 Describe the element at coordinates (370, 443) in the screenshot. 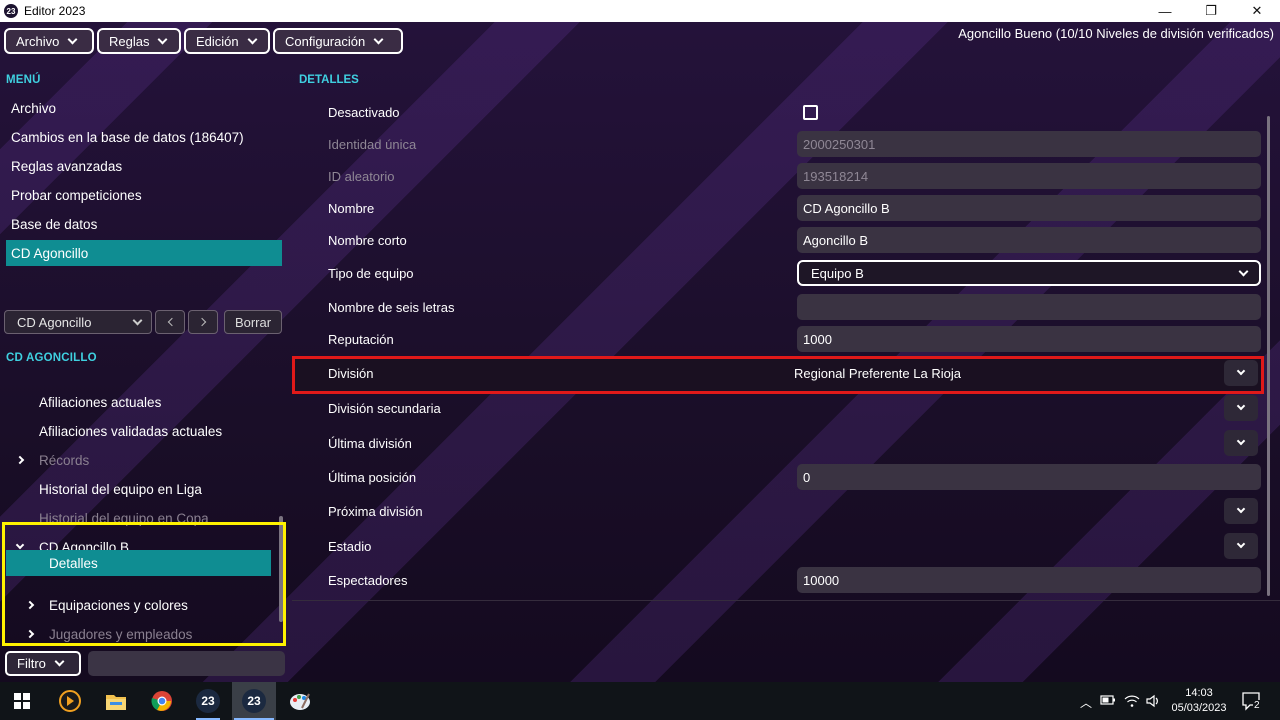

I see `label-ultima-division: Última división` at that location.